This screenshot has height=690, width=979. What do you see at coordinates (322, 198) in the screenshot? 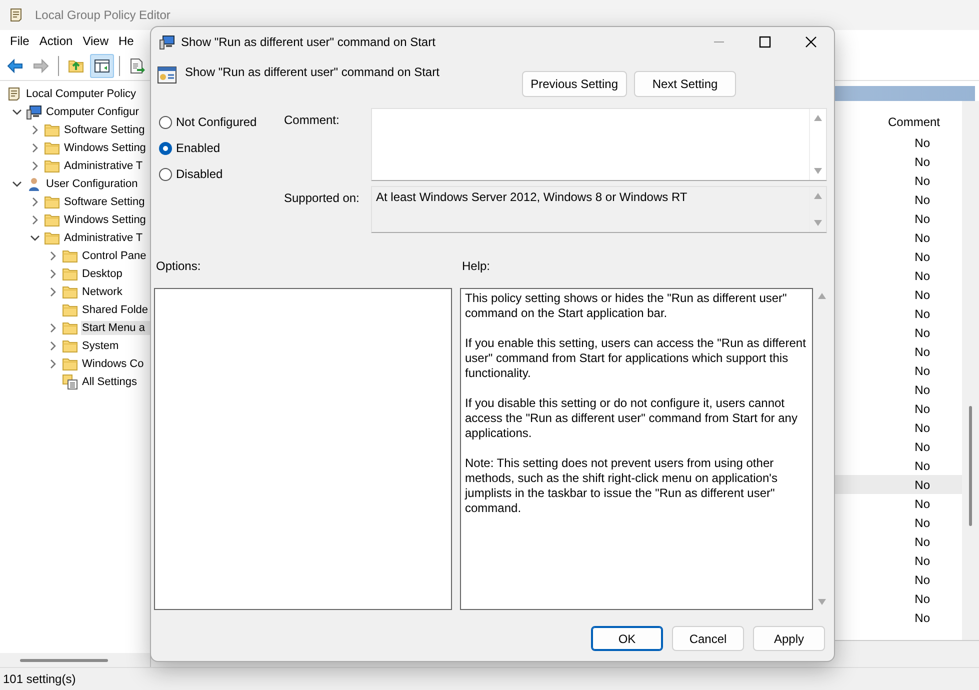
I see `field-label: Supported on:` at bounding box center [322, 198].